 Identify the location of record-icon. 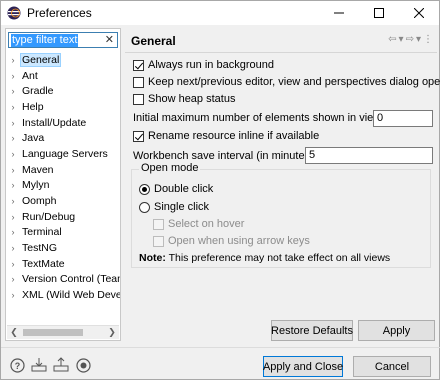
(83, 365).